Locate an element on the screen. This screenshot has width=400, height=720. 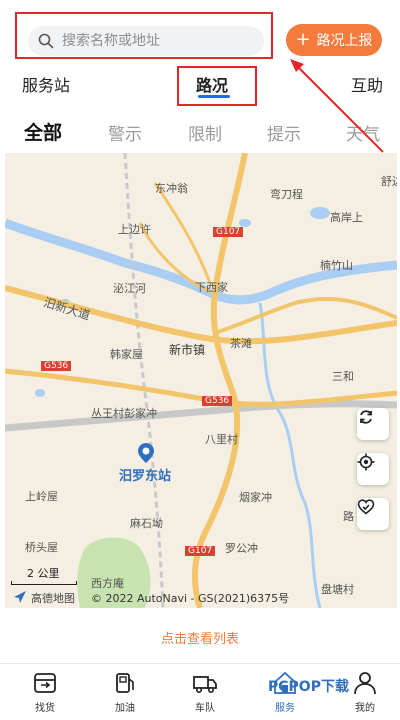
nav-item-find-cargo: 找货 is located at coordinates (45, 693).